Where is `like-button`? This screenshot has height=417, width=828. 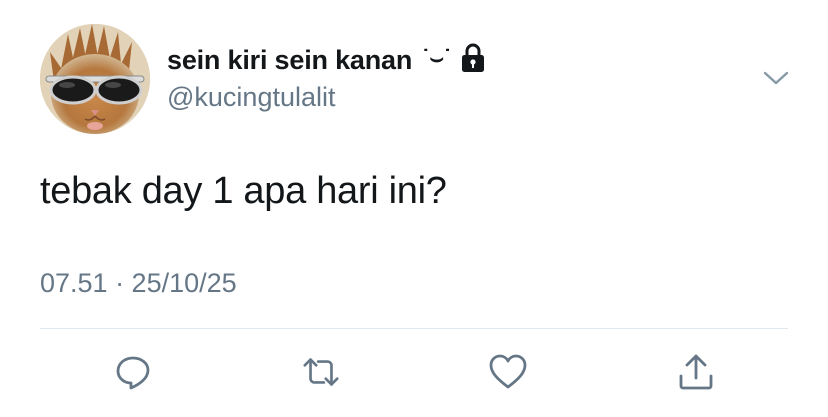 like-button is located at coordinates (508, 372).